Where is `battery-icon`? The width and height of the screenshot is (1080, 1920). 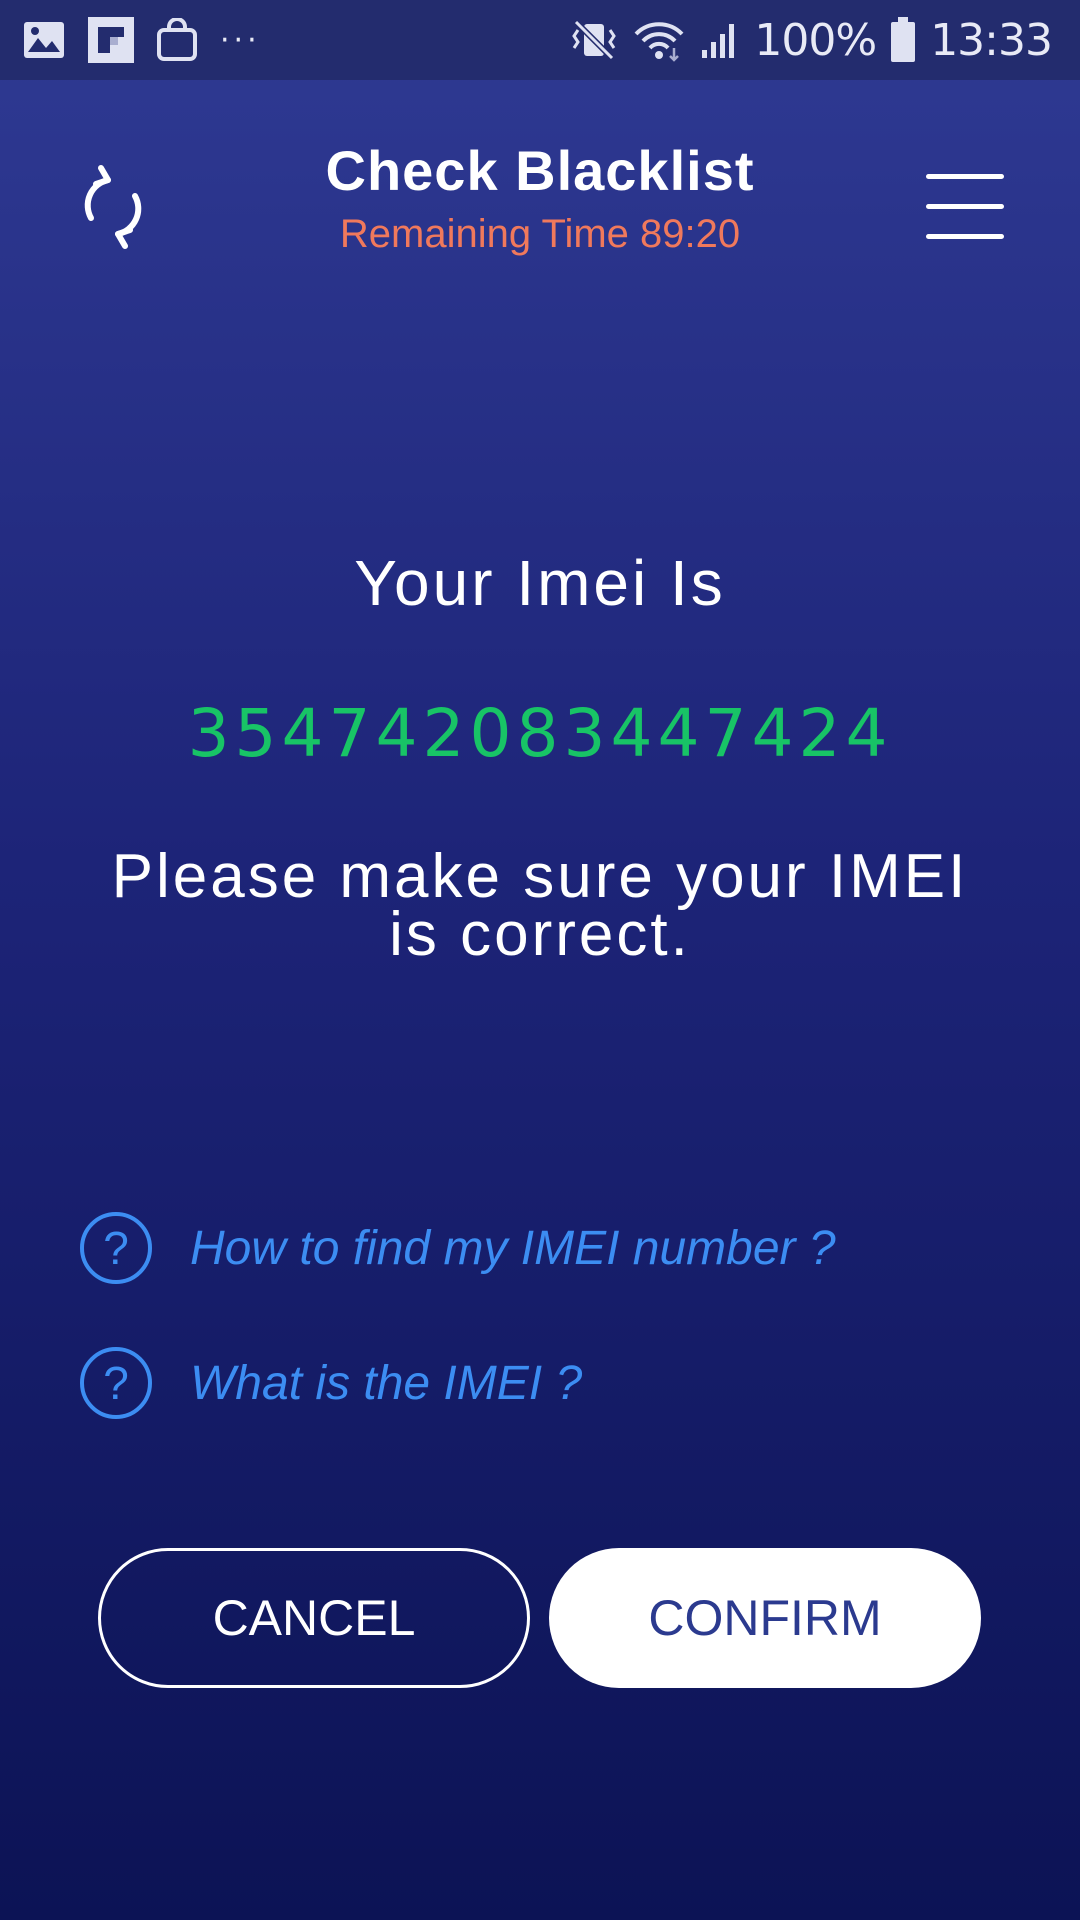 battery-icon is located at coordinates (903, 40).